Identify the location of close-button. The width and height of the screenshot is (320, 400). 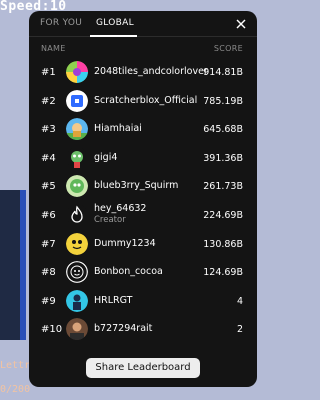
(241, 24).